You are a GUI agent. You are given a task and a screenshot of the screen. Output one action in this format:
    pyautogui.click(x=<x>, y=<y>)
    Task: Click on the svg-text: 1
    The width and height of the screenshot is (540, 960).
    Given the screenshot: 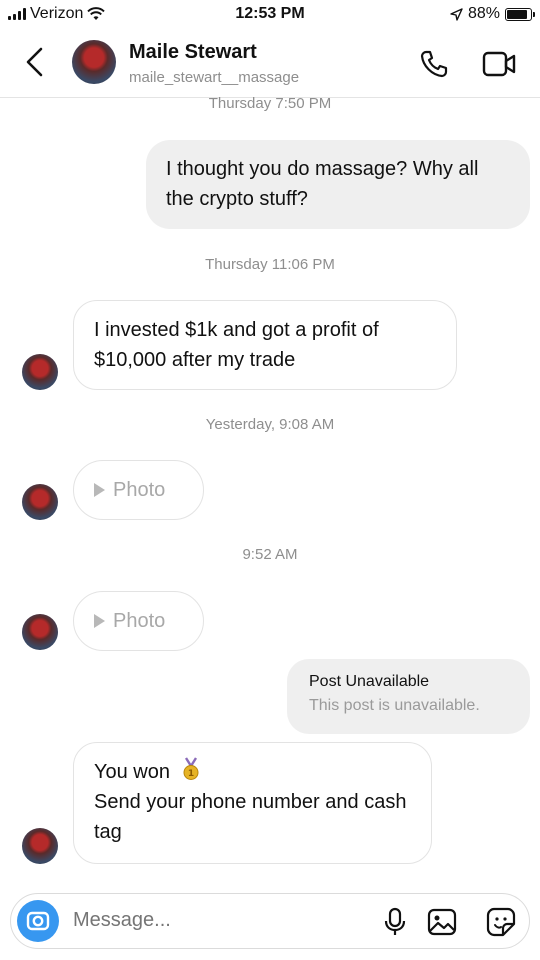 What is the action you would take?
    pyautogui.click(x=190, y=774)
    